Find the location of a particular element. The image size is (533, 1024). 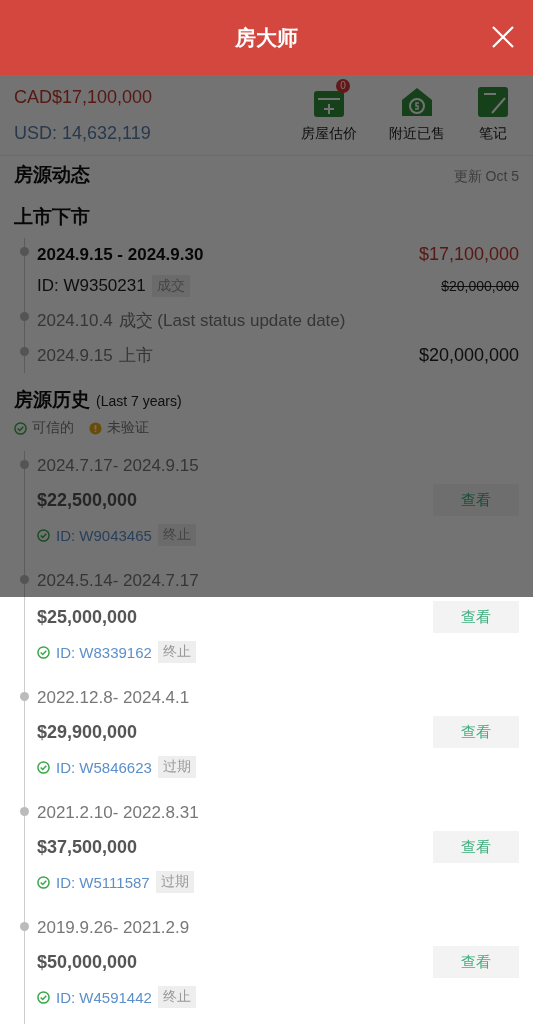

sold-price: $17,100,000 is located at coordinates (468, 254).